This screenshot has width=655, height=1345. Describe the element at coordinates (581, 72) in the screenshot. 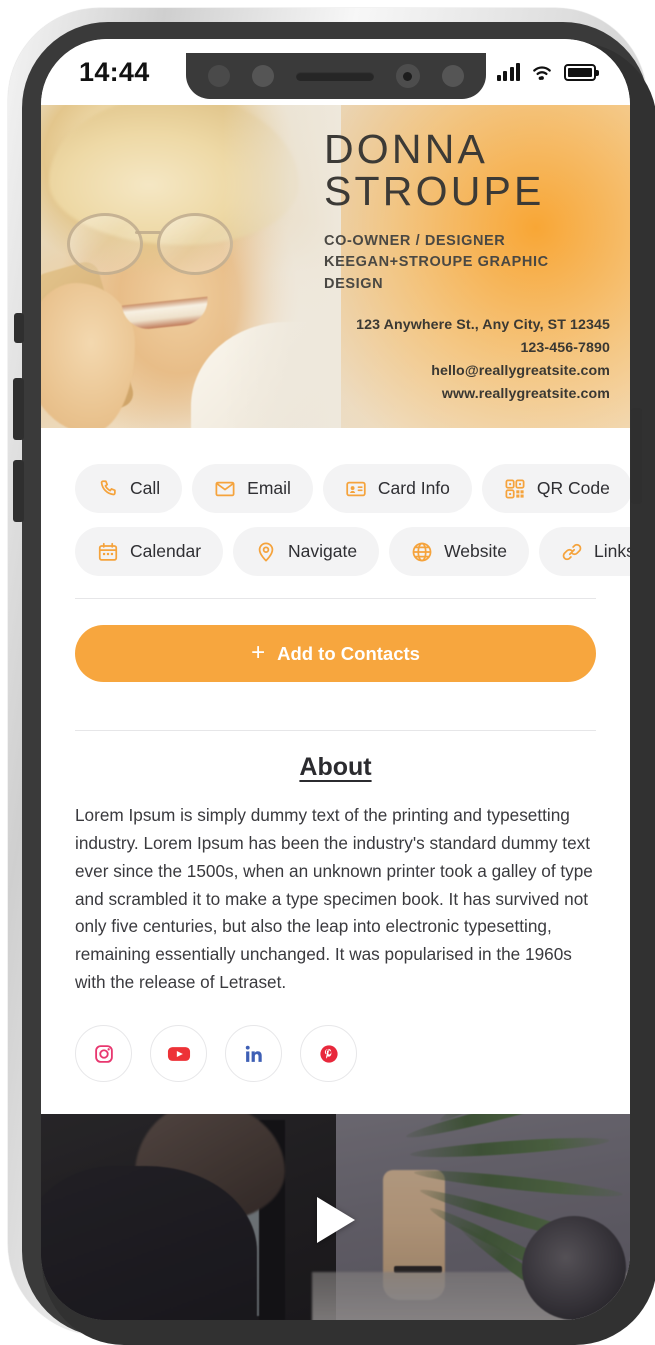

I see `battery-full-icon` at that location.